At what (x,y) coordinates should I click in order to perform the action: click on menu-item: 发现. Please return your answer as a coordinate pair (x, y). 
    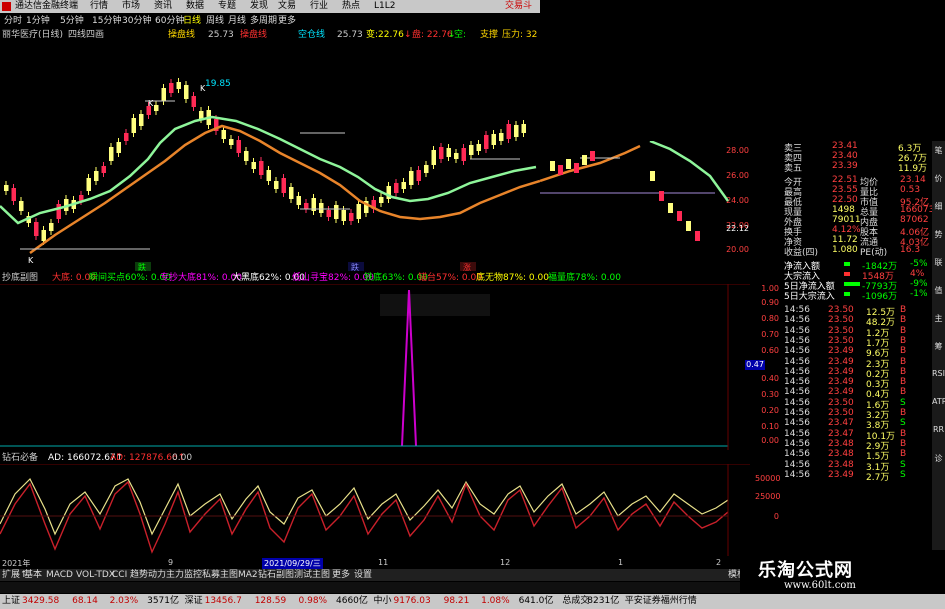
    Looking at the image, I should click on (259, 6).